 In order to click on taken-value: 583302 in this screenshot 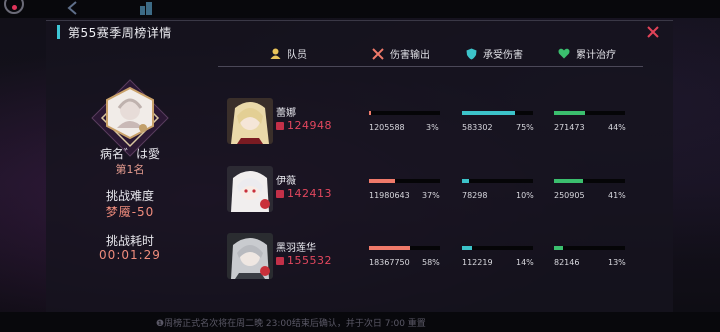, I will do `click(477, 127)`.